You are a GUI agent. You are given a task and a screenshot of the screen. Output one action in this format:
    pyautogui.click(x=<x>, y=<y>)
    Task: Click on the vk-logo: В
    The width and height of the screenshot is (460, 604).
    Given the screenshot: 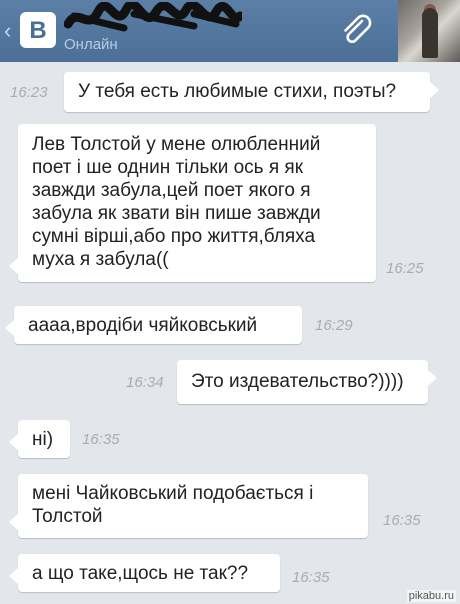 What is the action you would take?
    pyautogui.click(x=38, y=30)
    